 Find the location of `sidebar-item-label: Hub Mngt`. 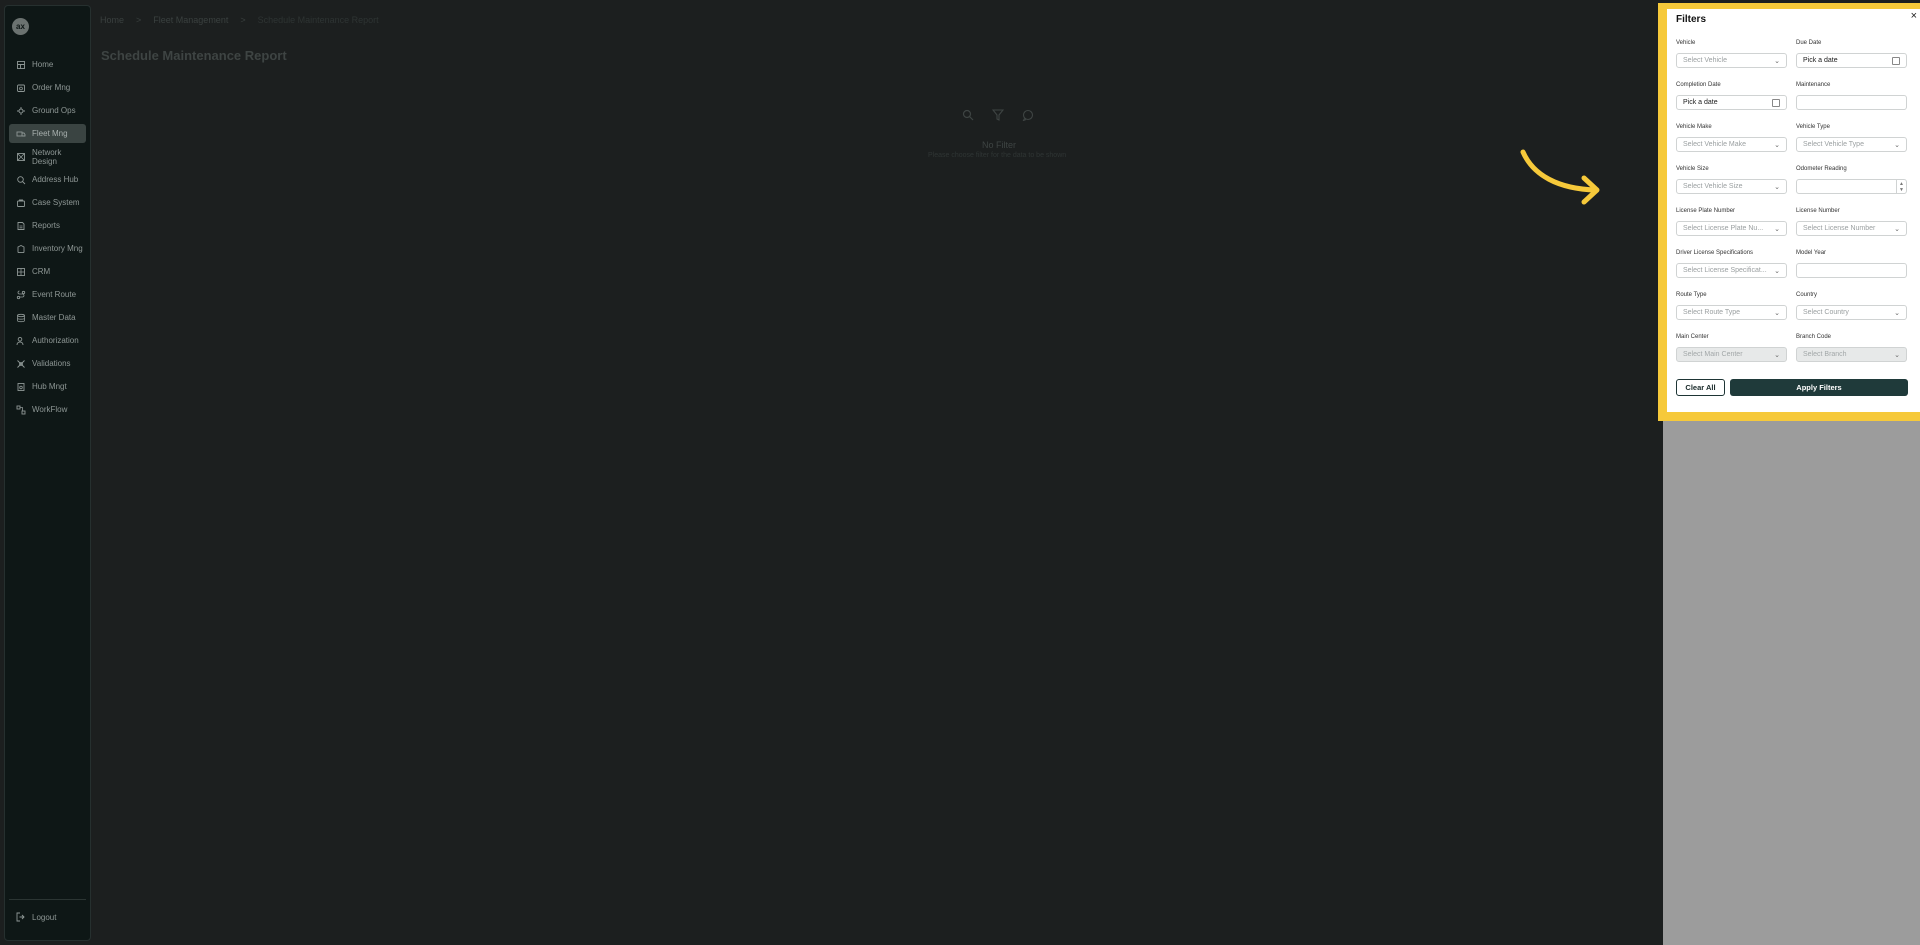

sidebar-item-label: Hub Mngt is located at coordinates (49, 386).